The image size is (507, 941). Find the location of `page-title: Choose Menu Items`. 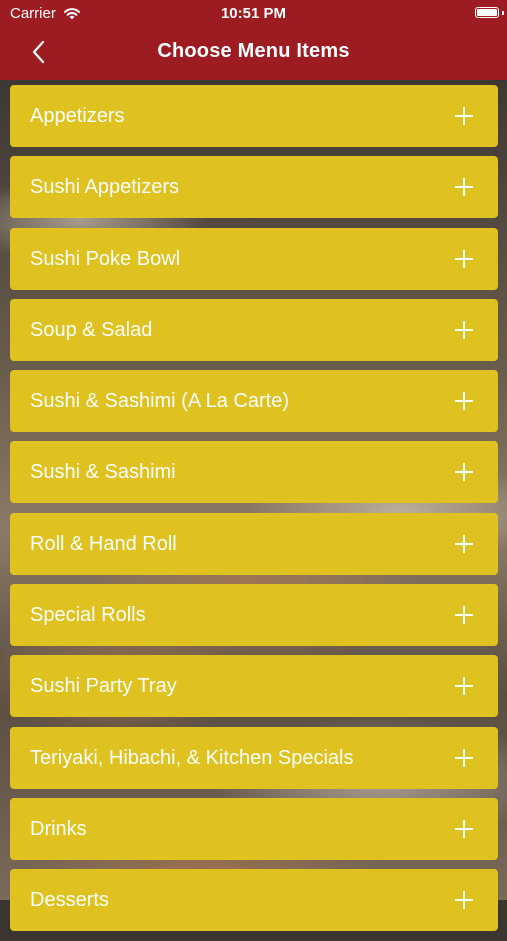

page-title: Choose Menu Items is located at coordinates (253, 51).